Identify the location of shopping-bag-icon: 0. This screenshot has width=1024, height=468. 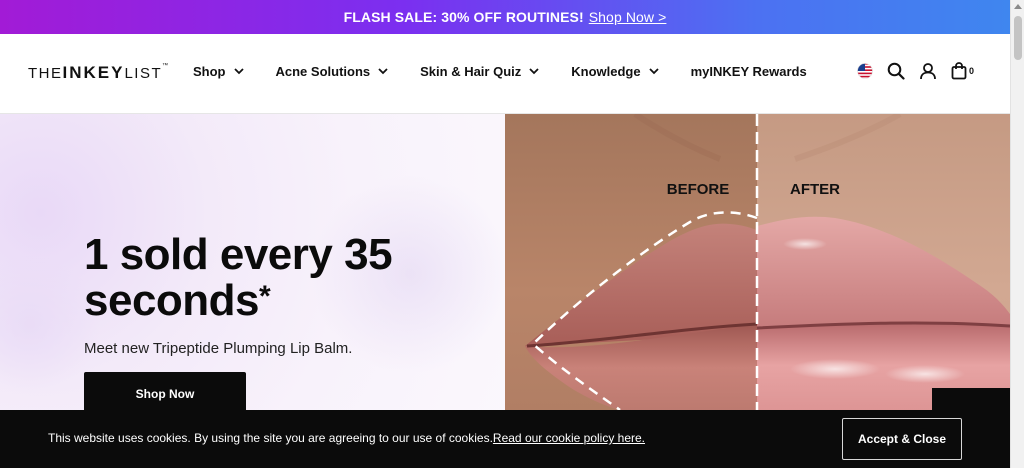
(962, 71).